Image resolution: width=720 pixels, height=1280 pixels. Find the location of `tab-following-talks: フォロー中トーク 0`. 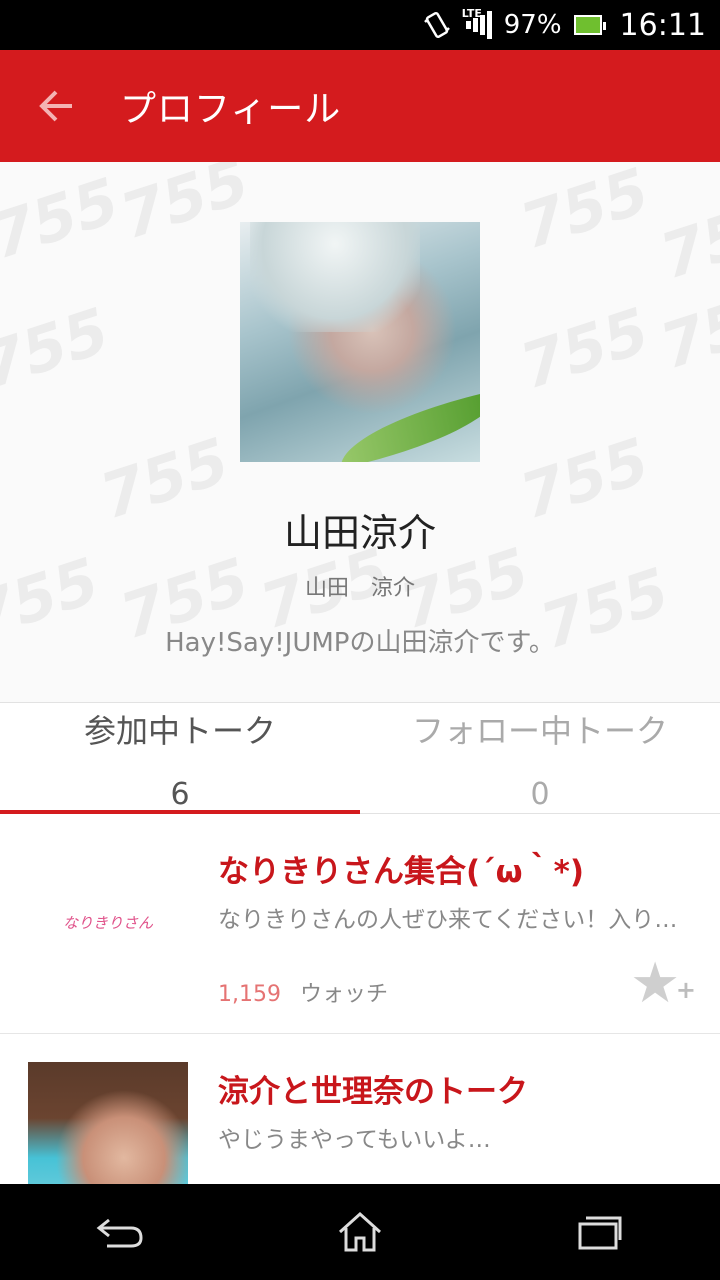

tab-following-talks: フォロー中トーク 0 is located at coordinates (540, 758).